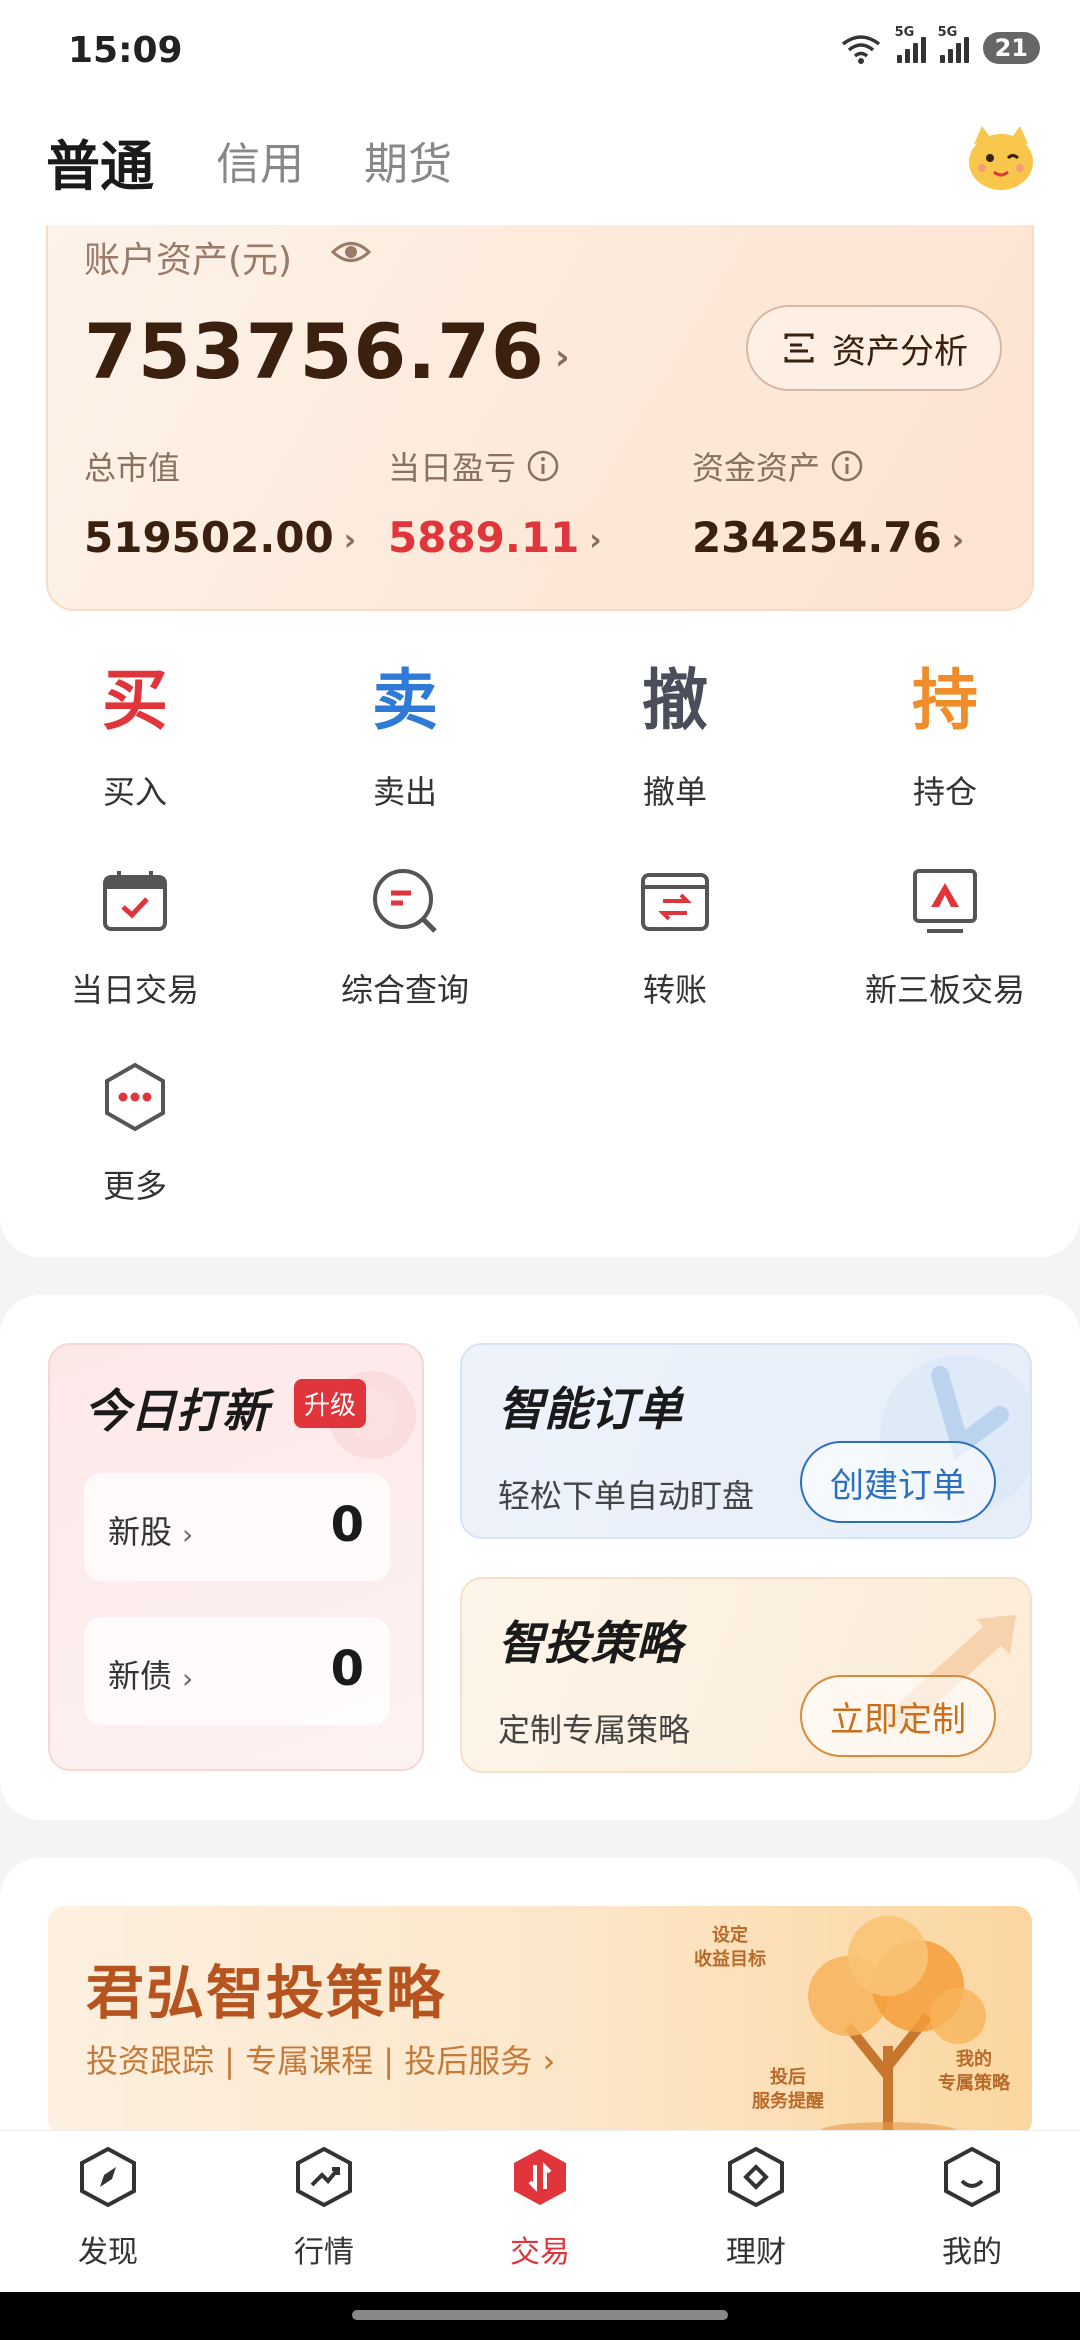 This screenshot has width=1080, height=2340. What do you see at coordinates (405, 901) in the screenshot?
I see `search-query-icon` at bounding box center [405, 901].